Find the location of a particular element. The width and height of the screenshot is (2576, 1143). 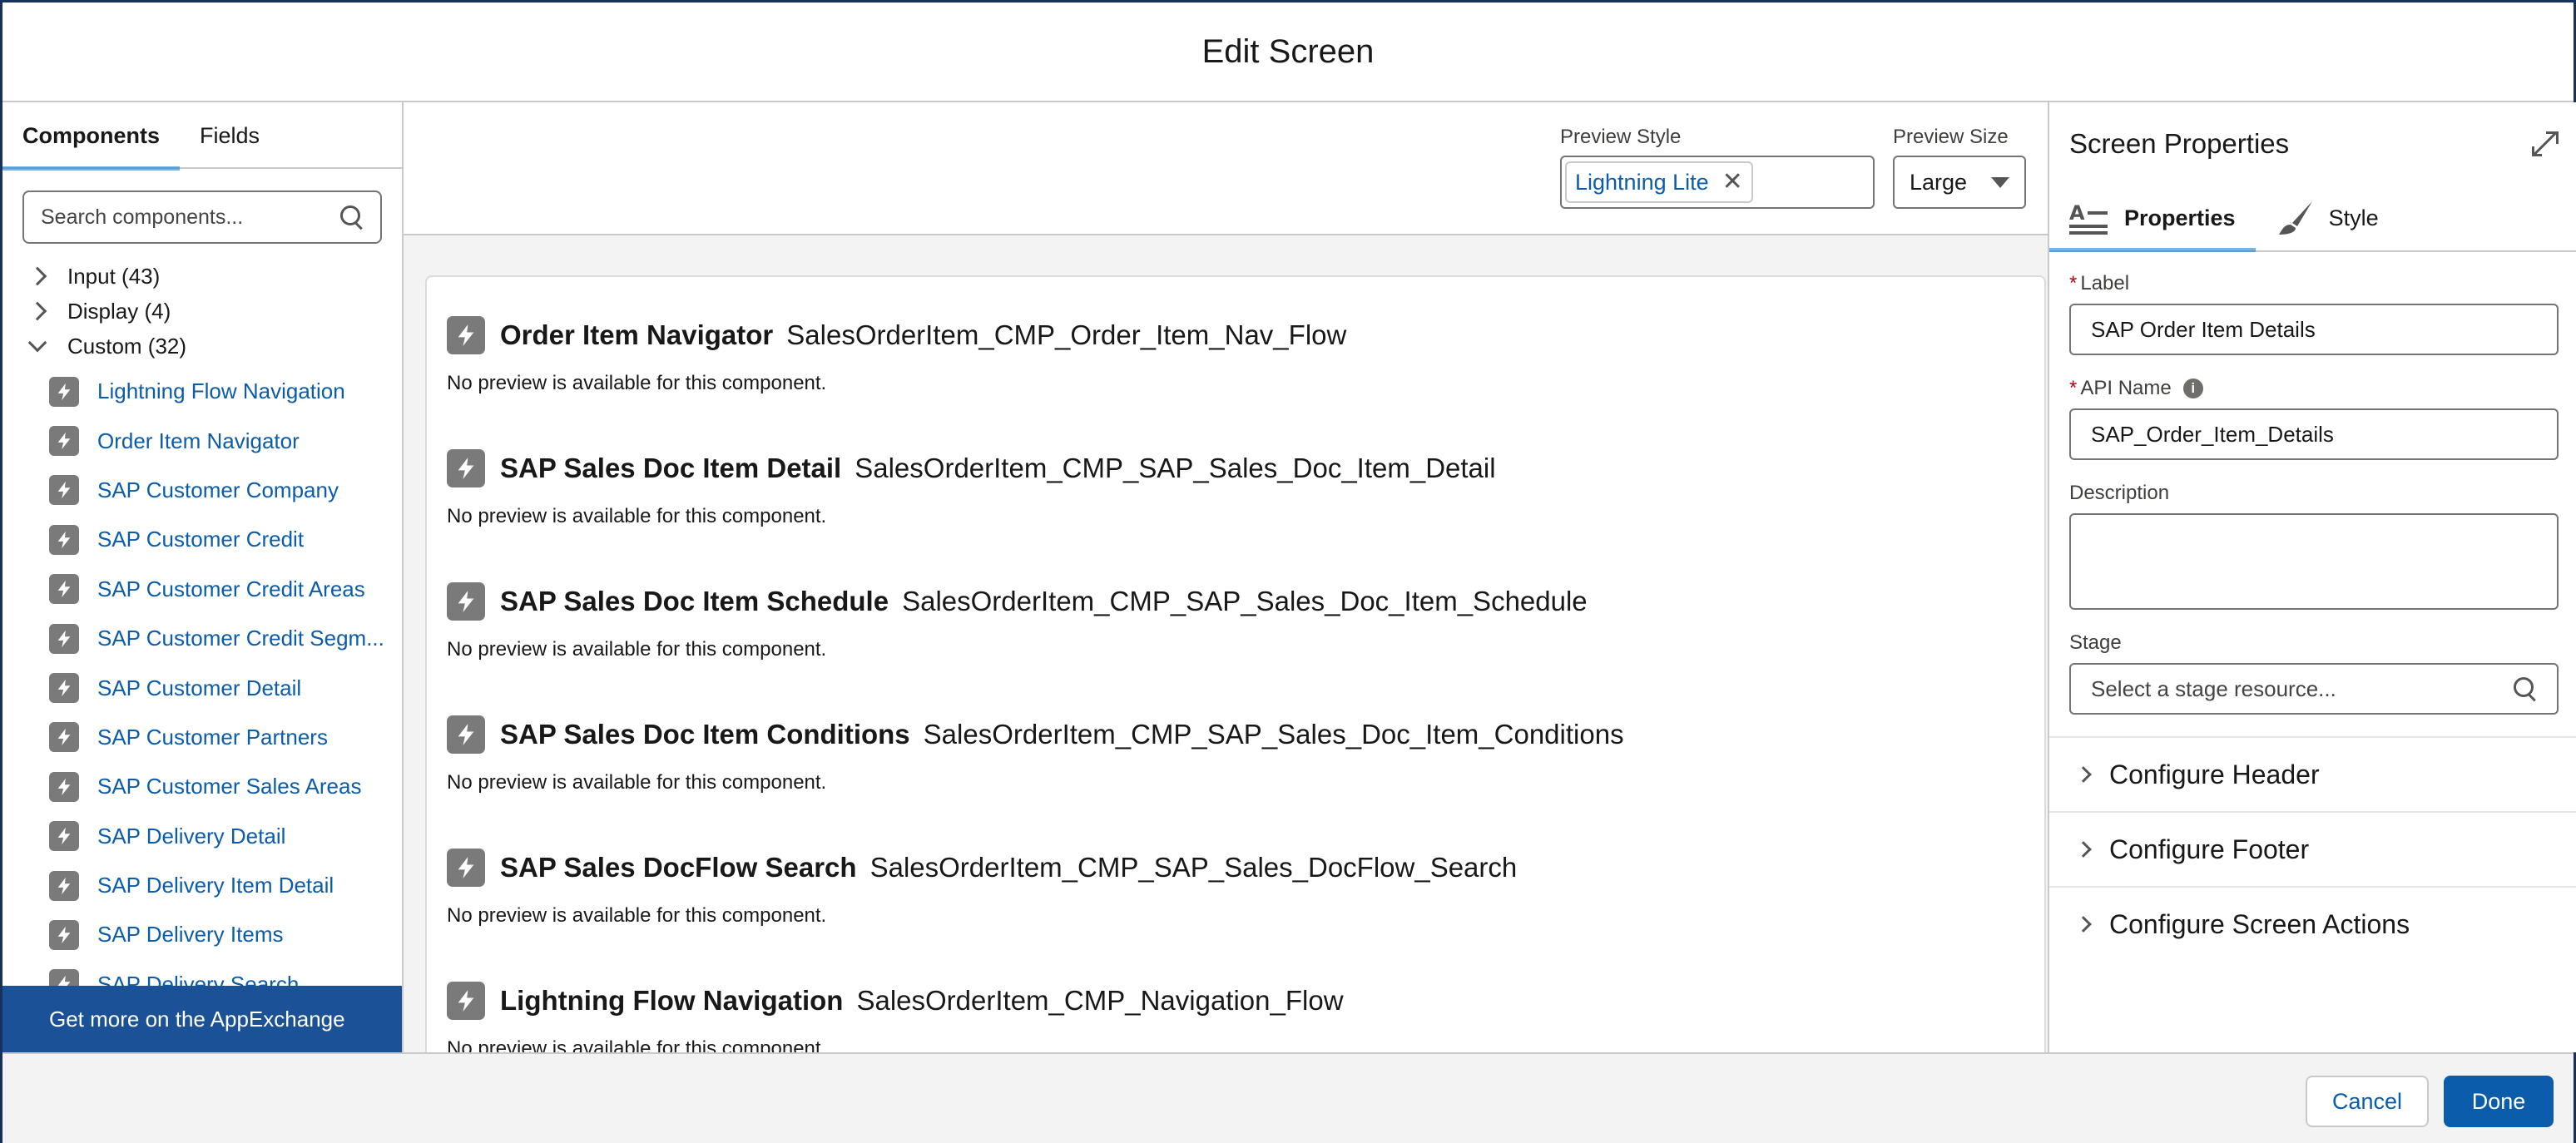

appexchange-button: Get more on the AppExchange is located at coordinates (202, 1019).